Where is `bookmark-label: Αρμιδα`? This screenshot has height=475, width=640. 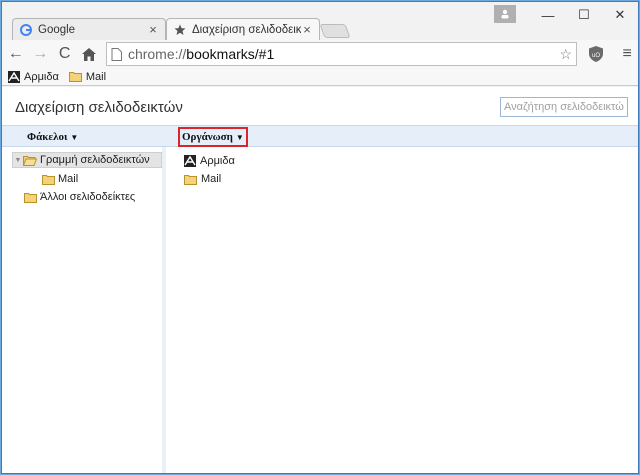 bookmark-label: Αρμιδα is located at coordinates (41, 76).